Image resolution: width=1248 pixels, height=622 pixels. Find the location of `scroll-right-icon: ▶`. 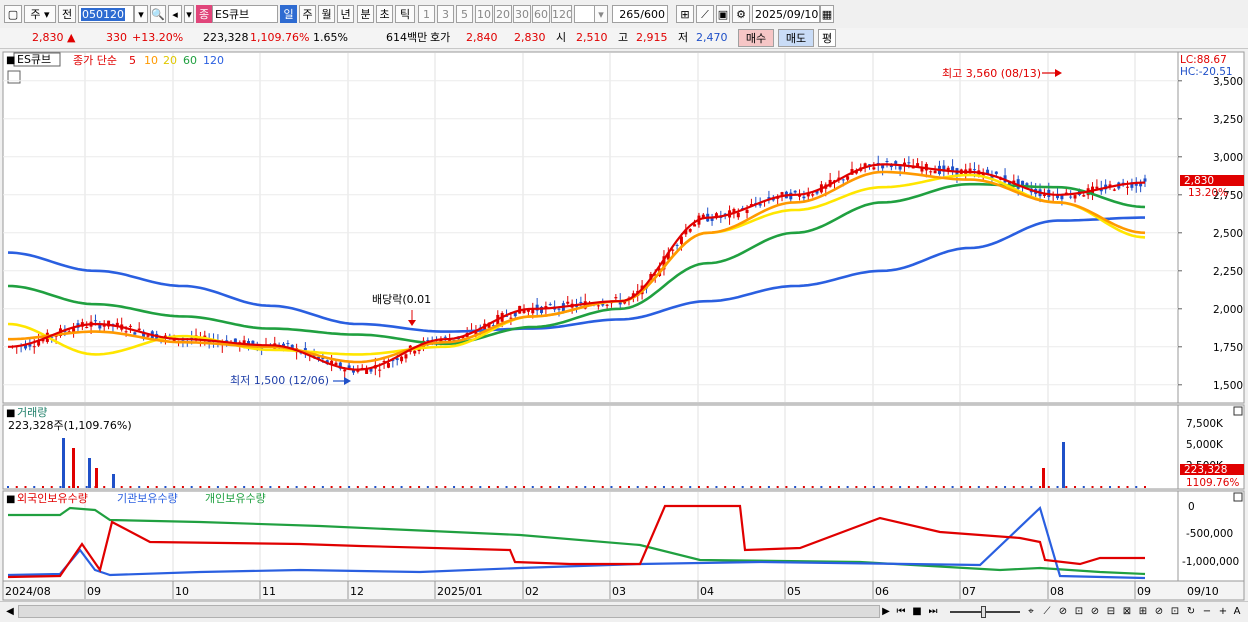

scroll-right-icon: ▶ is located at coordinates (886, 611).